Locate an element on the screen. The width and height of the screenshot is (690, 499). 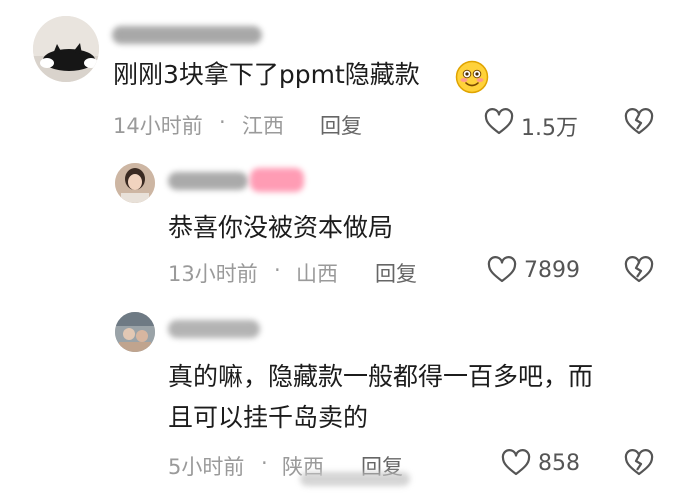
avatar-photo-image is located at coordinates (135, 332).